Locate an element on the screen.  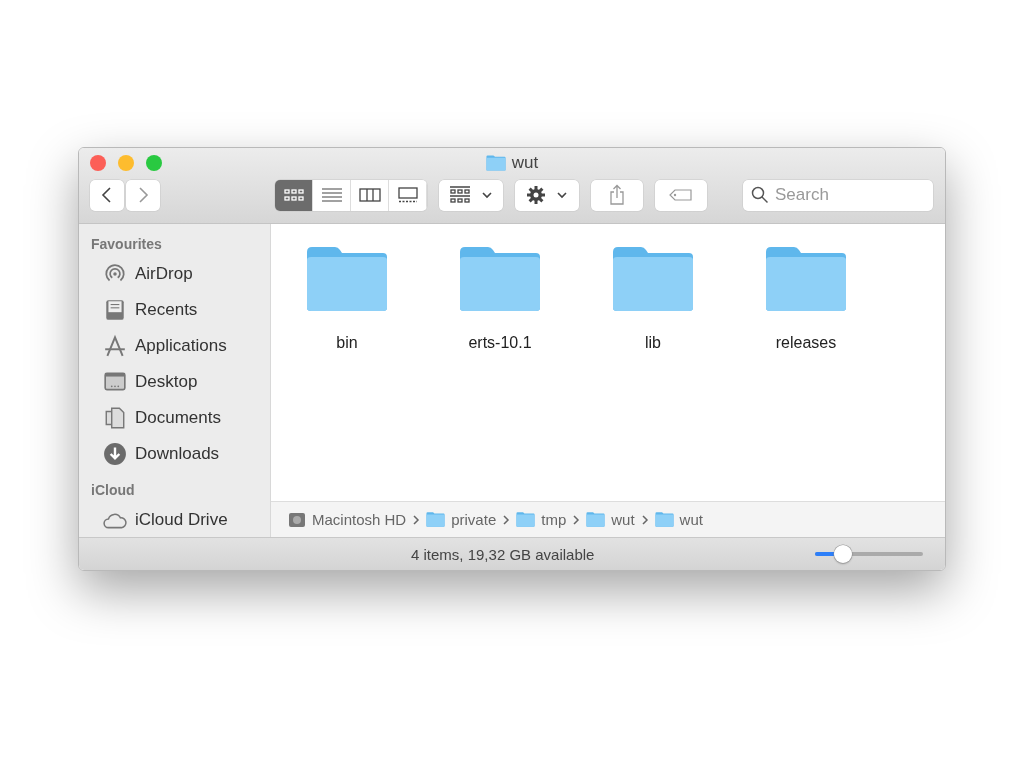
sidebar-item: AirDrop is located at coordinates (142, 274).